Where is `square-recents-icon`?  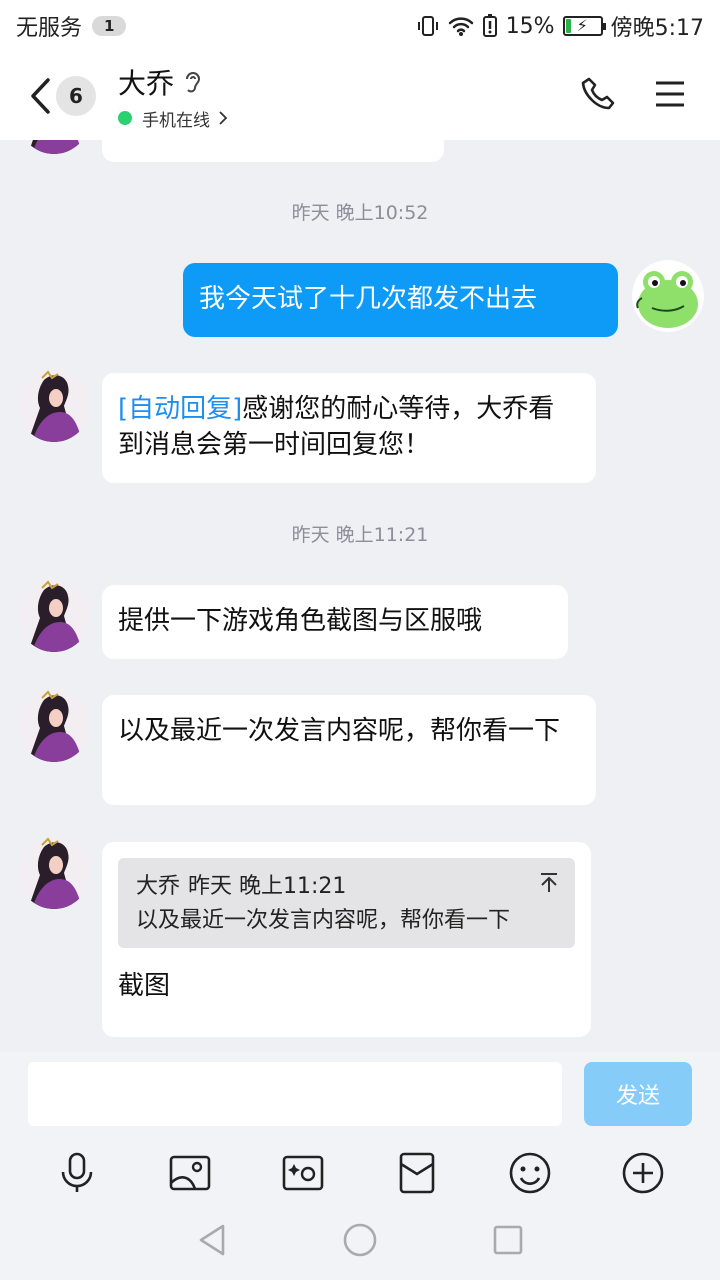
square-recents-icon is located at coordinates (508, 1240).